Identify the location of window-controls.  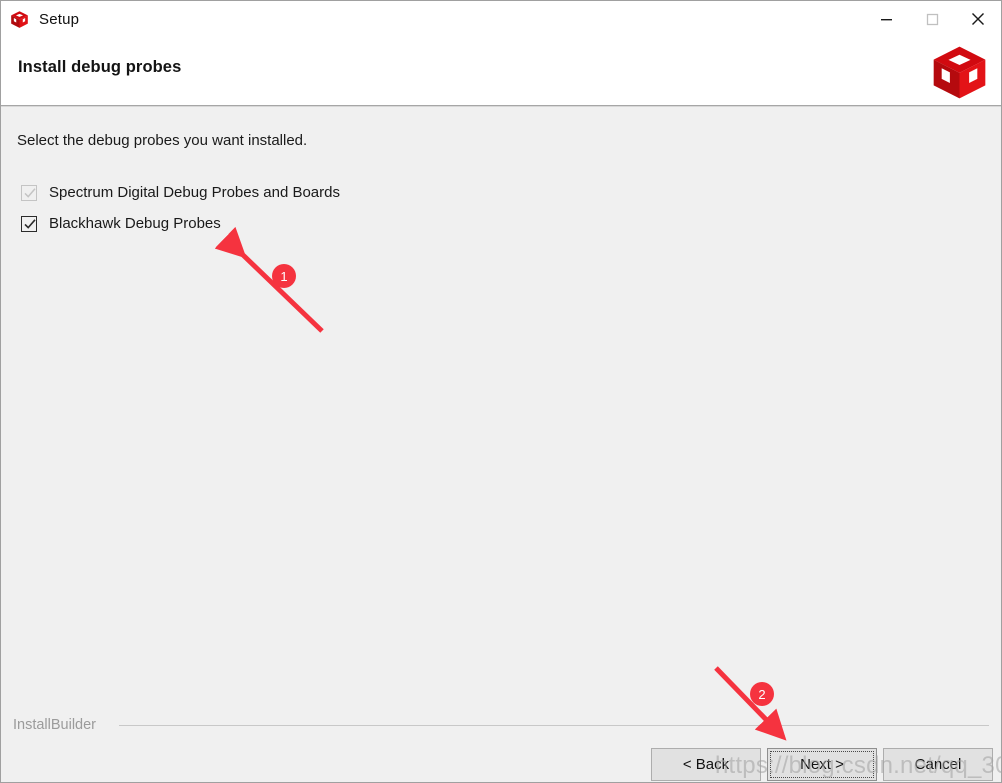
(932, 19).